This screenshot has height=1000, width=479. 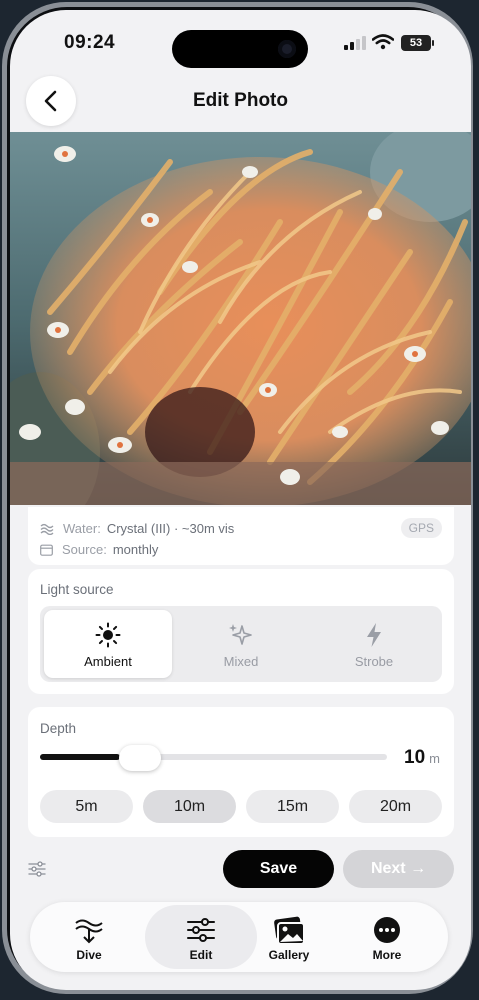 What do you see at coordinates (58, 728) in the screenshot?
I see `depth-label: Depth` at bounding box center [58, 728].